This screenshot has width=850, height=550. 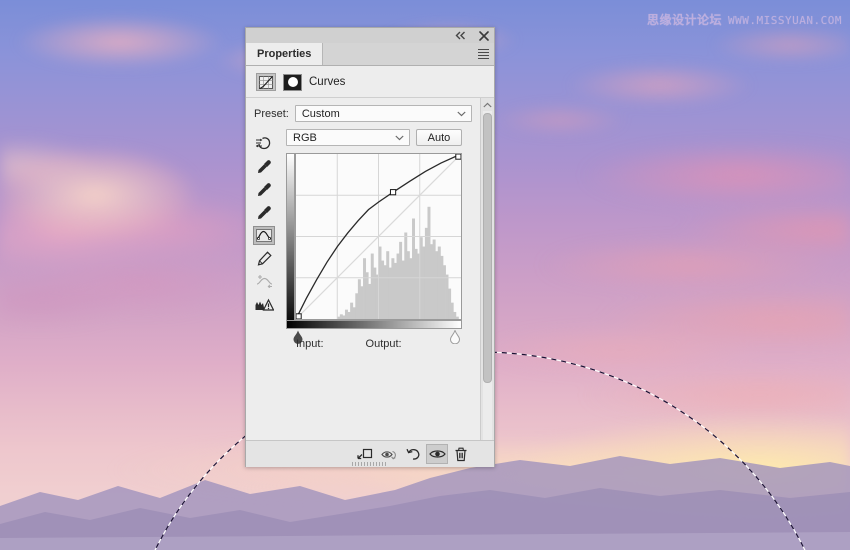 I want to click on preset-row: Preset: Custom, so click(x=363, y=113).